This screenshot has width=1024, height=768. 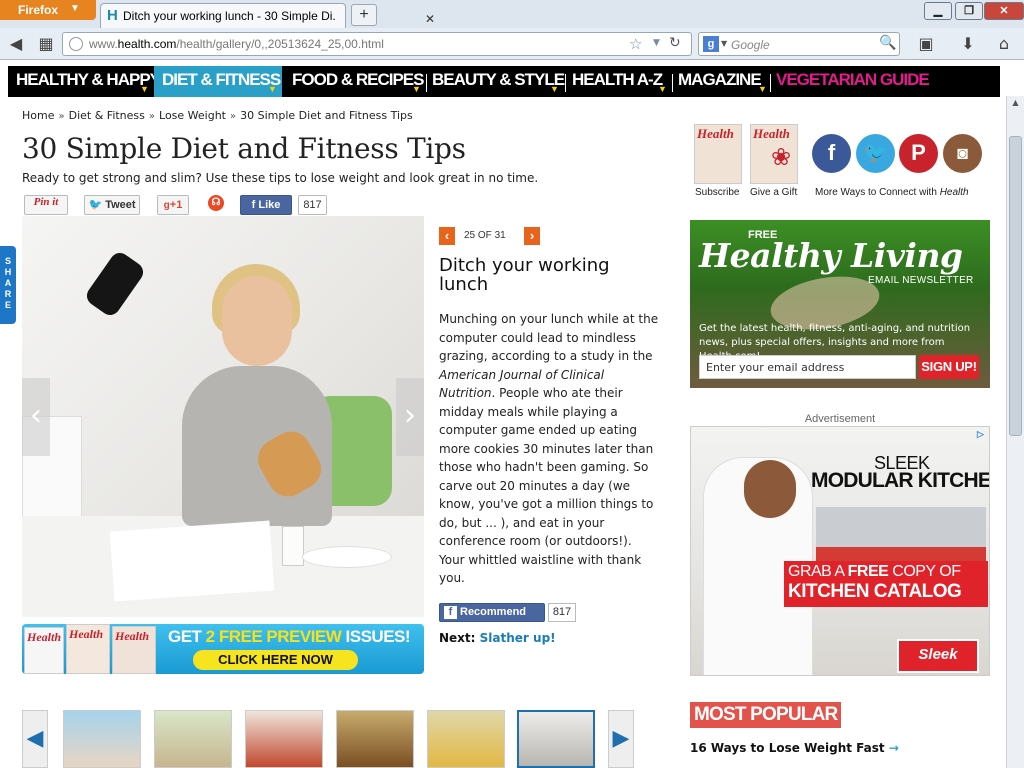 I want to click on nav-diet-fitness: DIET & FITNESS ▼, so click(x=218, y=81).